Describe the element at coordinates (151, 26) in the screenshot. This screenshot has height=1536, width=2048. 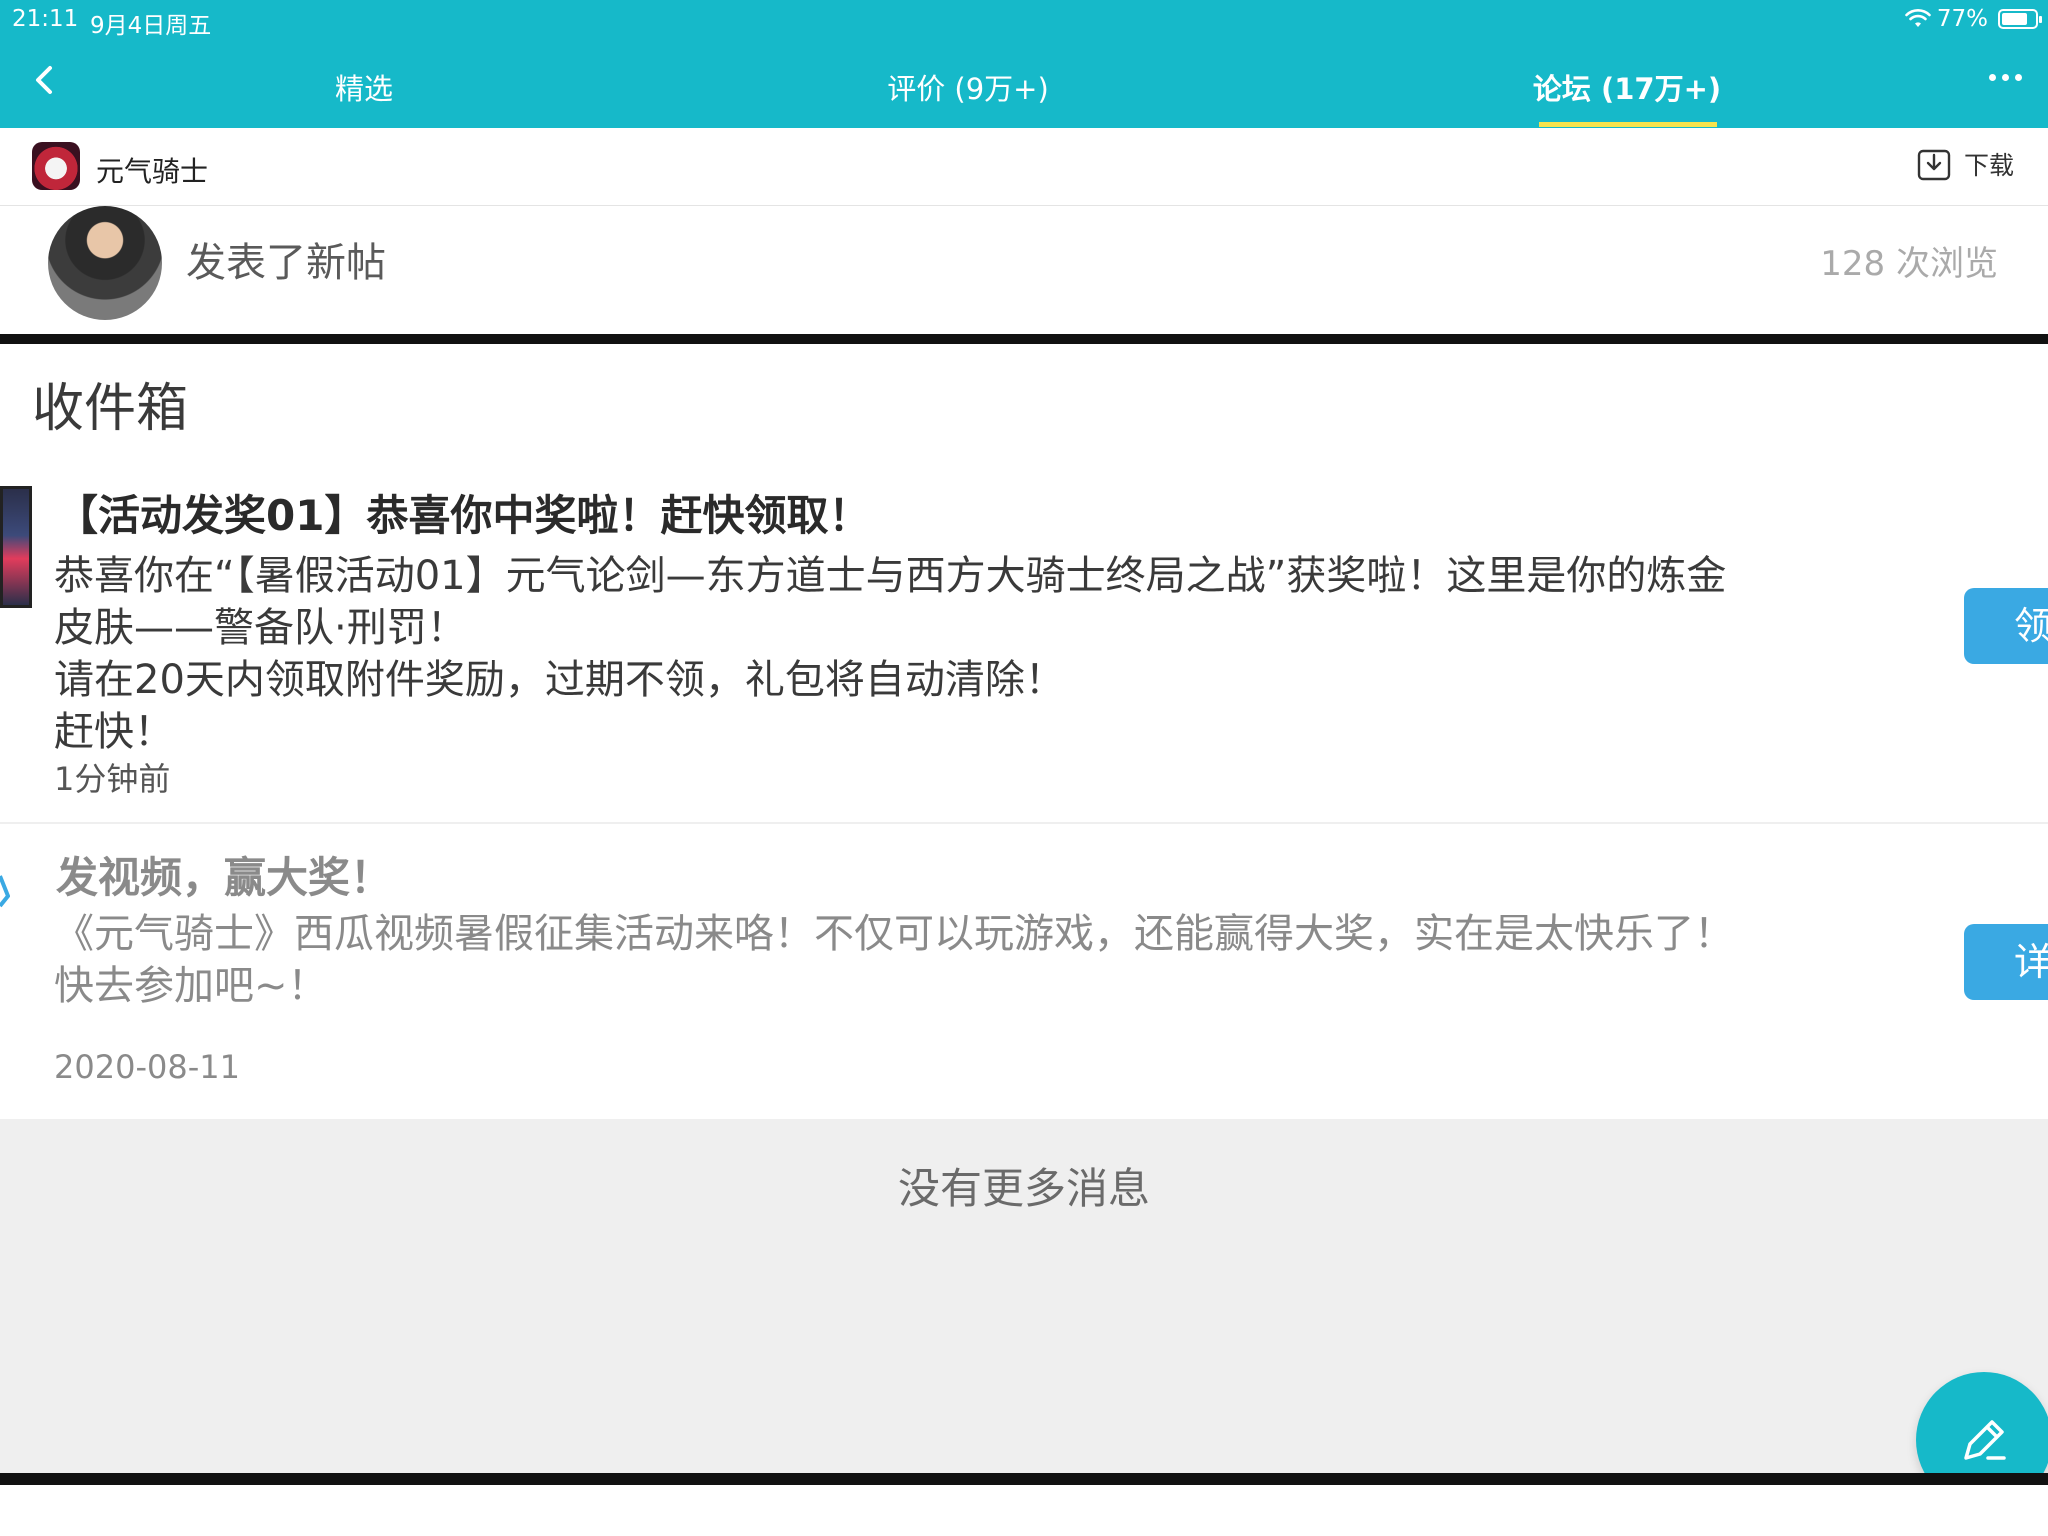
I see `status-date: 9月4日周五` at that location.